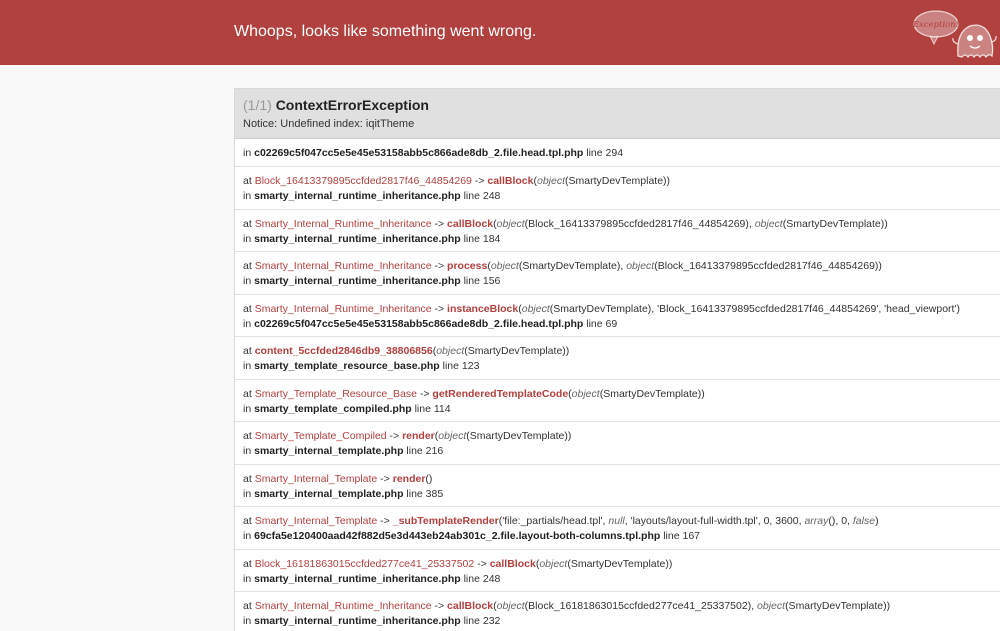  What do you see at coordinates (553, 521) in the screenshot?
I see `trace-arg: ('file:_partials/head.tpl',` at bounding box center [553, 521].